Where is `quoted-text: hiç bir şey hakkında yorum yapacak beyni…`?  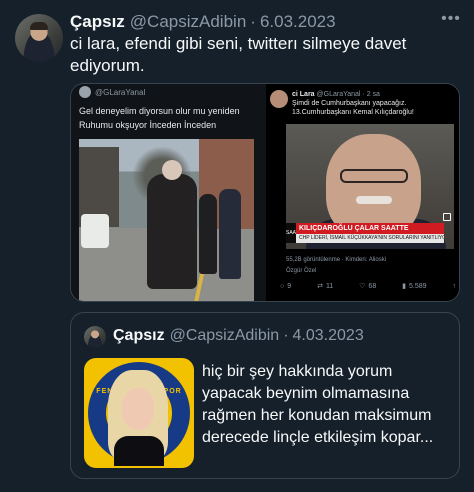 quoted-text: hiç bir şey hakkında yorum yapacak beyni… is located at coordinates (318, 404).